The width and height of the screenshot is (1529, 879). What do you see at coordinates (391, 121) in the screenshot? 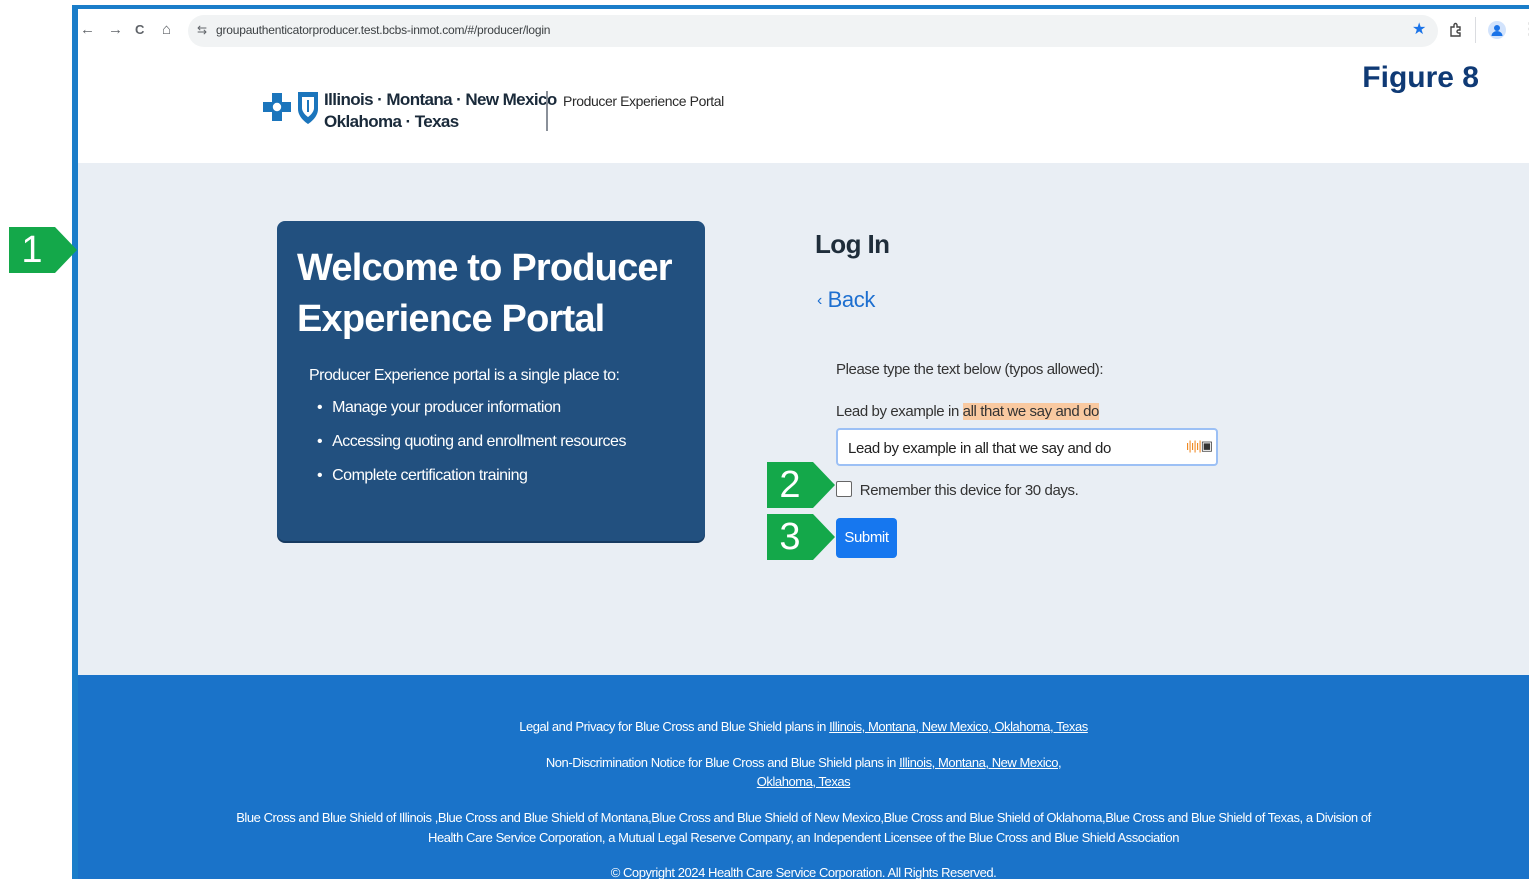
I see `brand-line-2: Oklahoma · Texas` at bounding box center [391, 121].